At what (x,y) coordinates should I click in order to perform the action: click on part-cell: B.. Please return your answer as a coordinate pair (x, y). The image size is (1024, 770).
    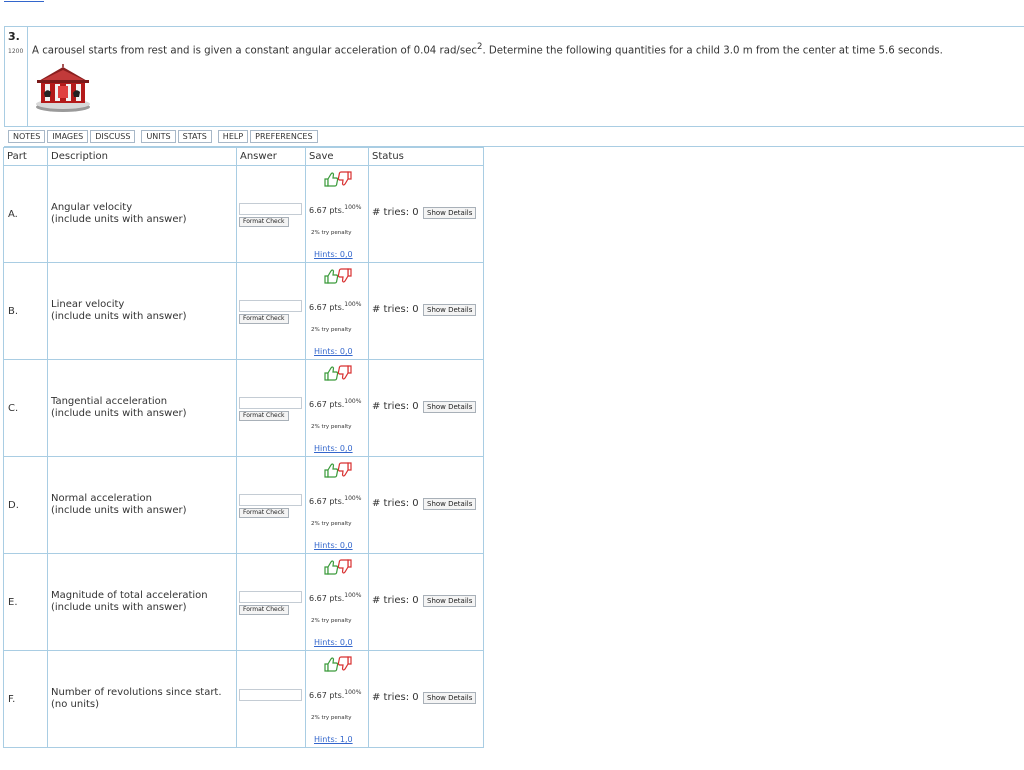
    Looking at the image, I should click on (25, 311).